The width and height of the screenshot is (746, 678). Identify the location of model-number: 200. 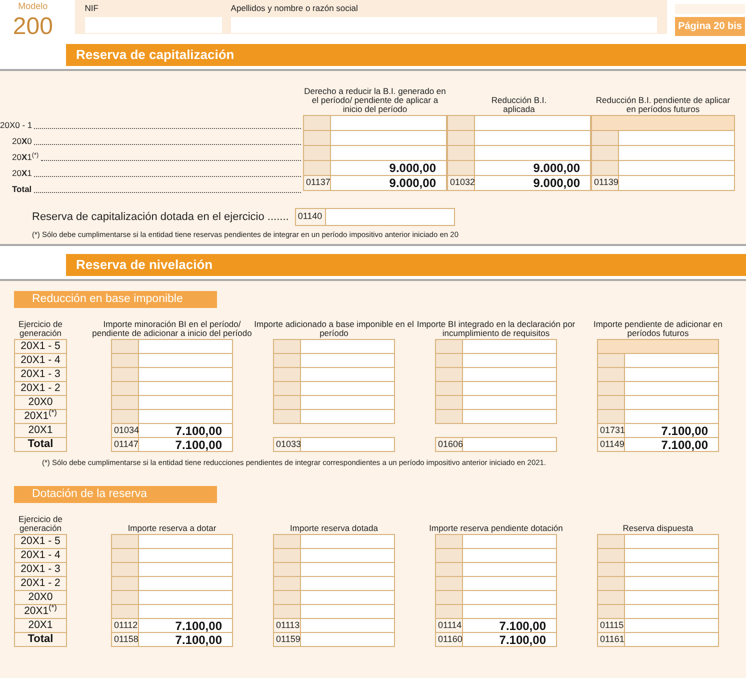
(32, 27).